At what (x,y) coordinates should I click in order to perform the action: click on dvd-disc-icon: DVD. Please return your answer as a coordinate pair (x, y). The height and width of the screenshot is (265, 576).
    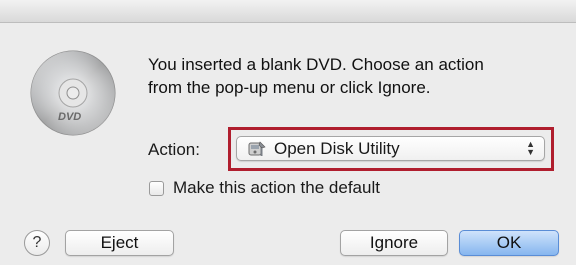
    Looking at the image, I should click on (73, 93).